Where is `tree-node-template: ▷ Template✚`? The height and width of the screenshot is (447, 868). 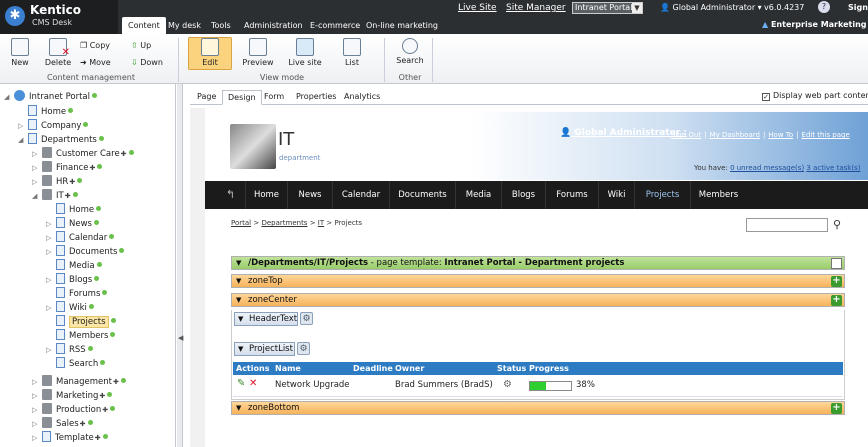
tree-node-template: ▷ Template✚ is located at coordinates (70, 438).